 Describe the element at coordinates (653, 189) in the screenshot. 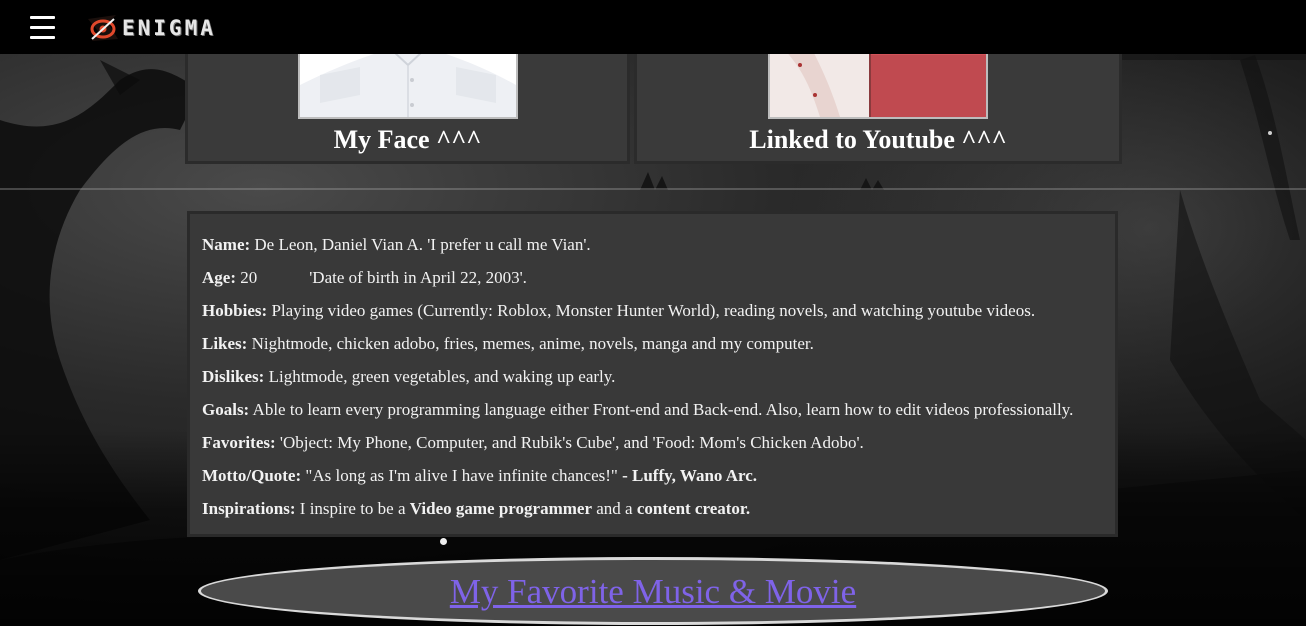

I see `horizon-line` at that location.